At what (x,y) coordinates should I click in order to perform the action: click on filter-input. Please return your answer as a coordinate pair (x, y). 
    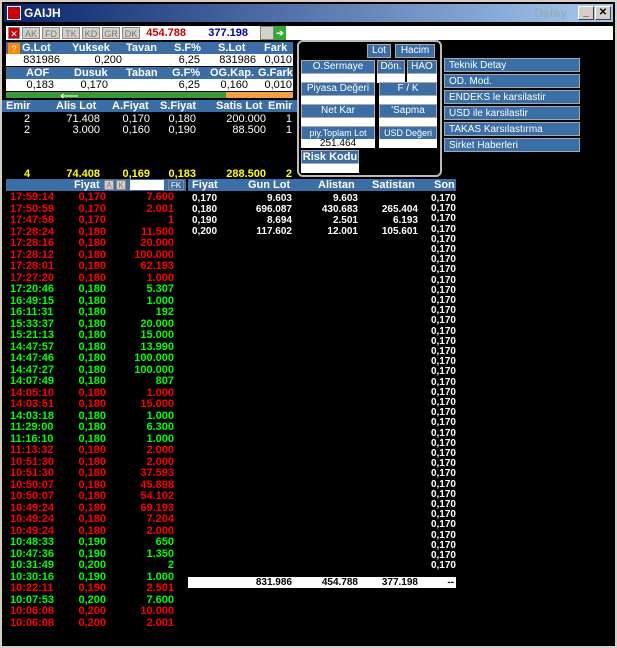
    Looking at the image, I should click on (147, 185).